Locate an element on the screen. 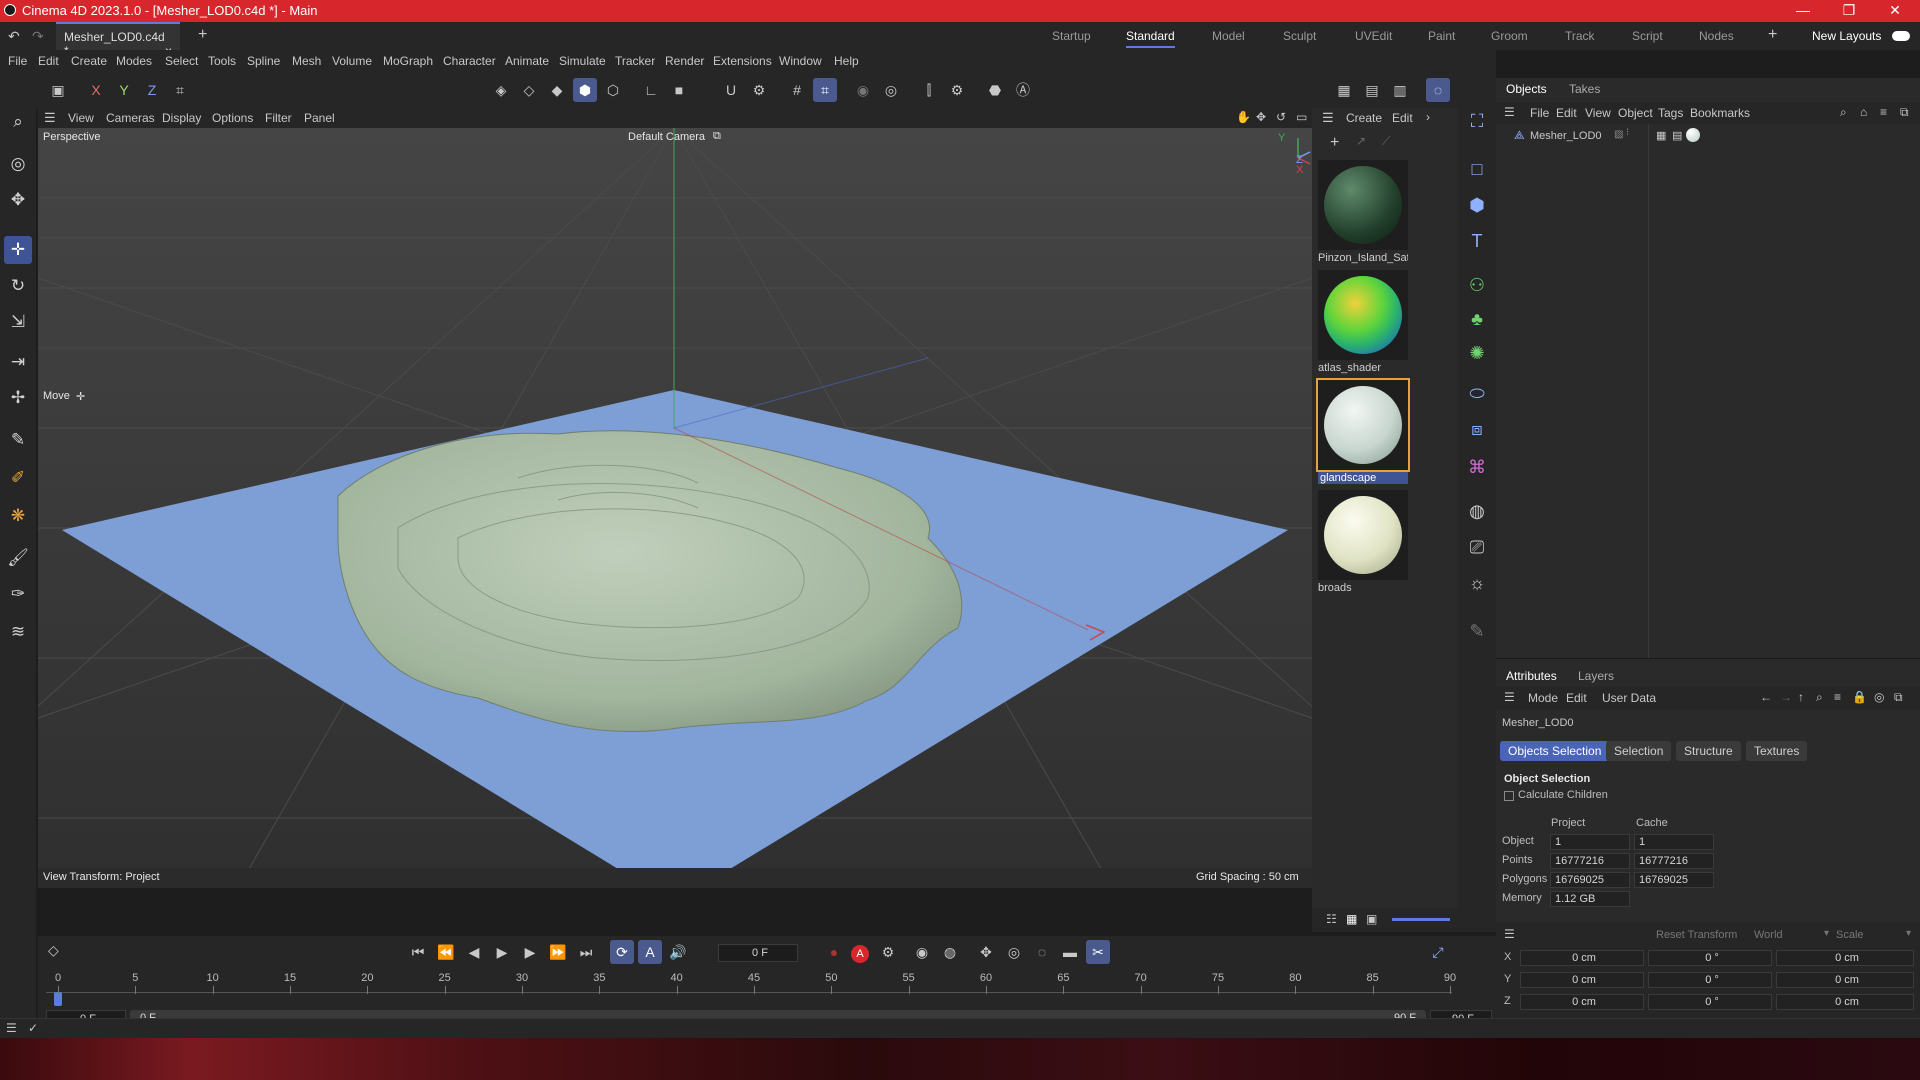 Image resolution: width=1920 pixels, height=1080 pixels. tab-objects: Objects is located at coordinates (1526, 89).